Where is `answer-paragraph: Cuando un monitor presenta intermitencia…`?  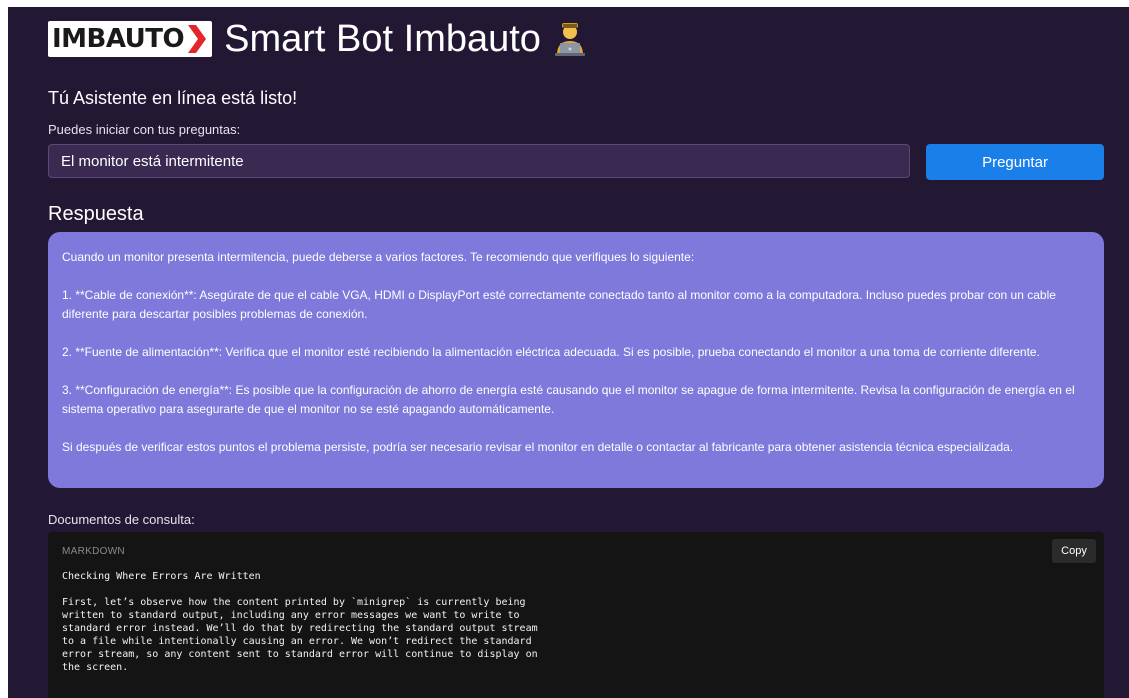
answer-paragraph: Cuando un monitor presenta intermitencia… is located at coordinates (378, 257).